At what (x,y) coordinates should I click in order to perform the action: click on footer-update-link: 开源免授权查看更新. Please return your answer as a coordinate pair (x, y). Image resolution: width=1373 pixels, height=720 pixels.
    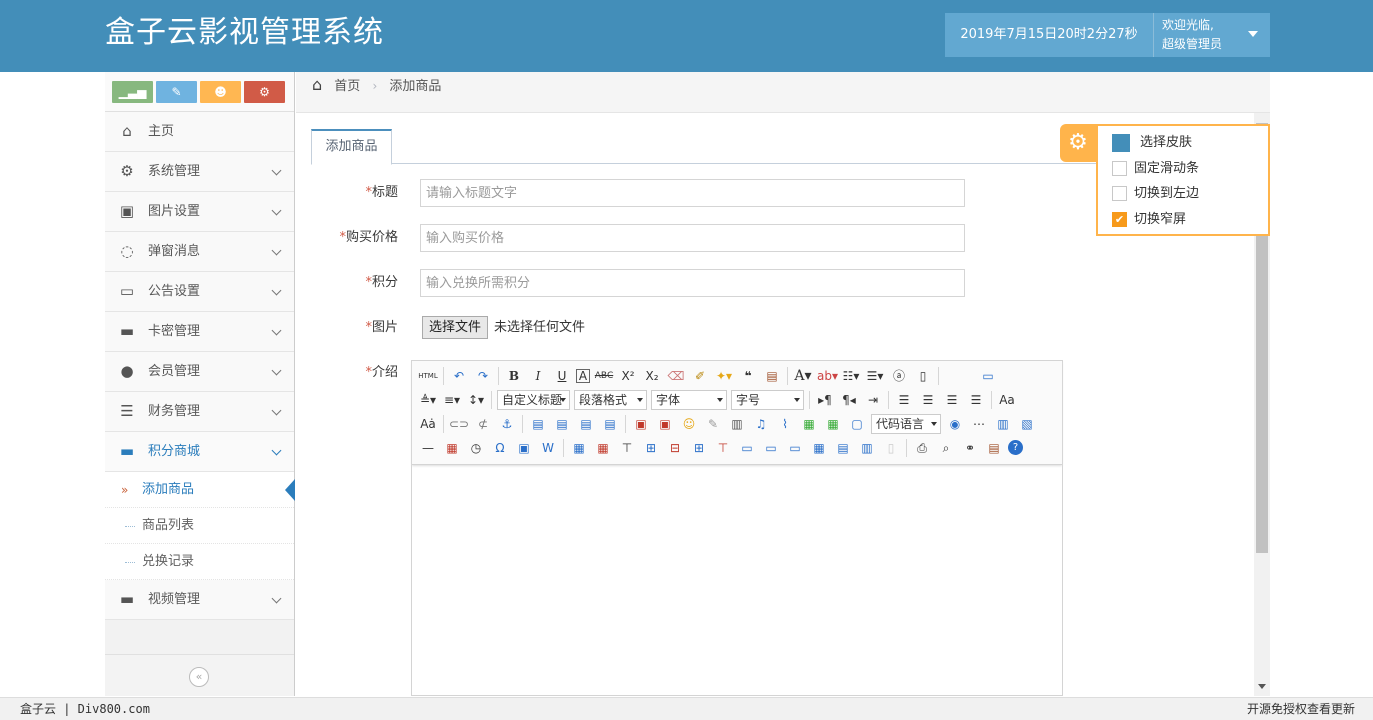
    Looking at the image, I should click on (1301, 709).